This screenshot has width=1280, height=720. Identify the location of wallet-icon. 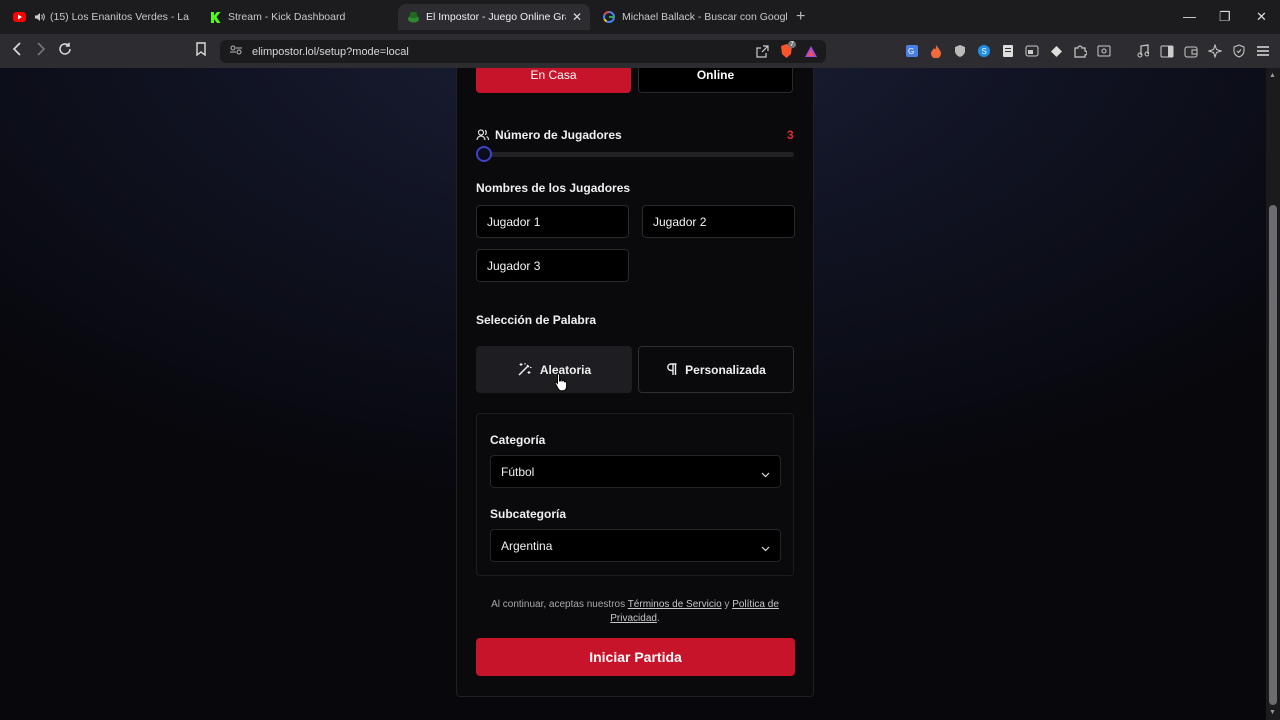
(1191, 51).